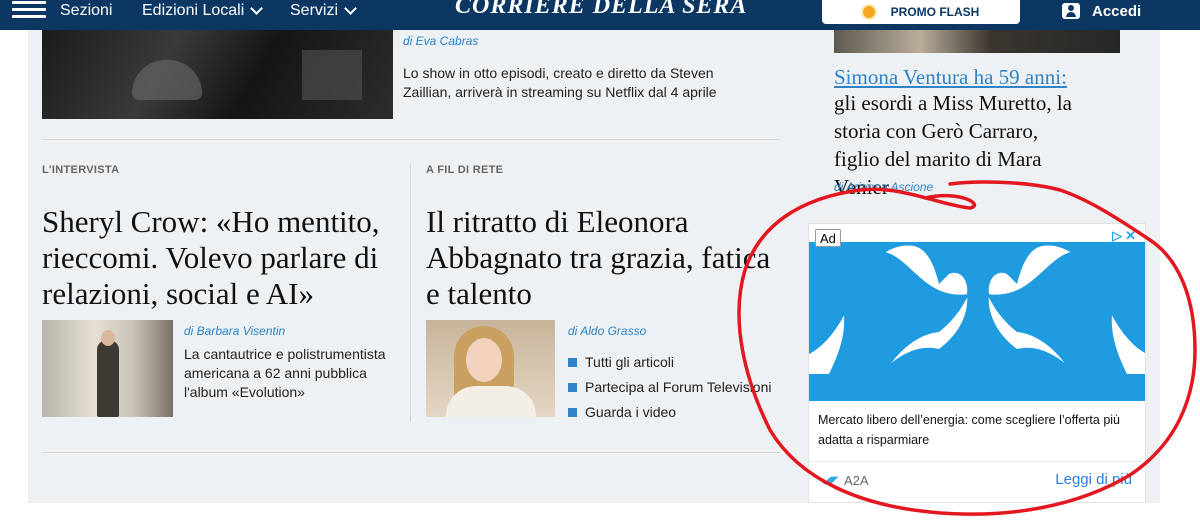  I want to click on related-link-label: Tutti gli articoli, so click(629, 362).